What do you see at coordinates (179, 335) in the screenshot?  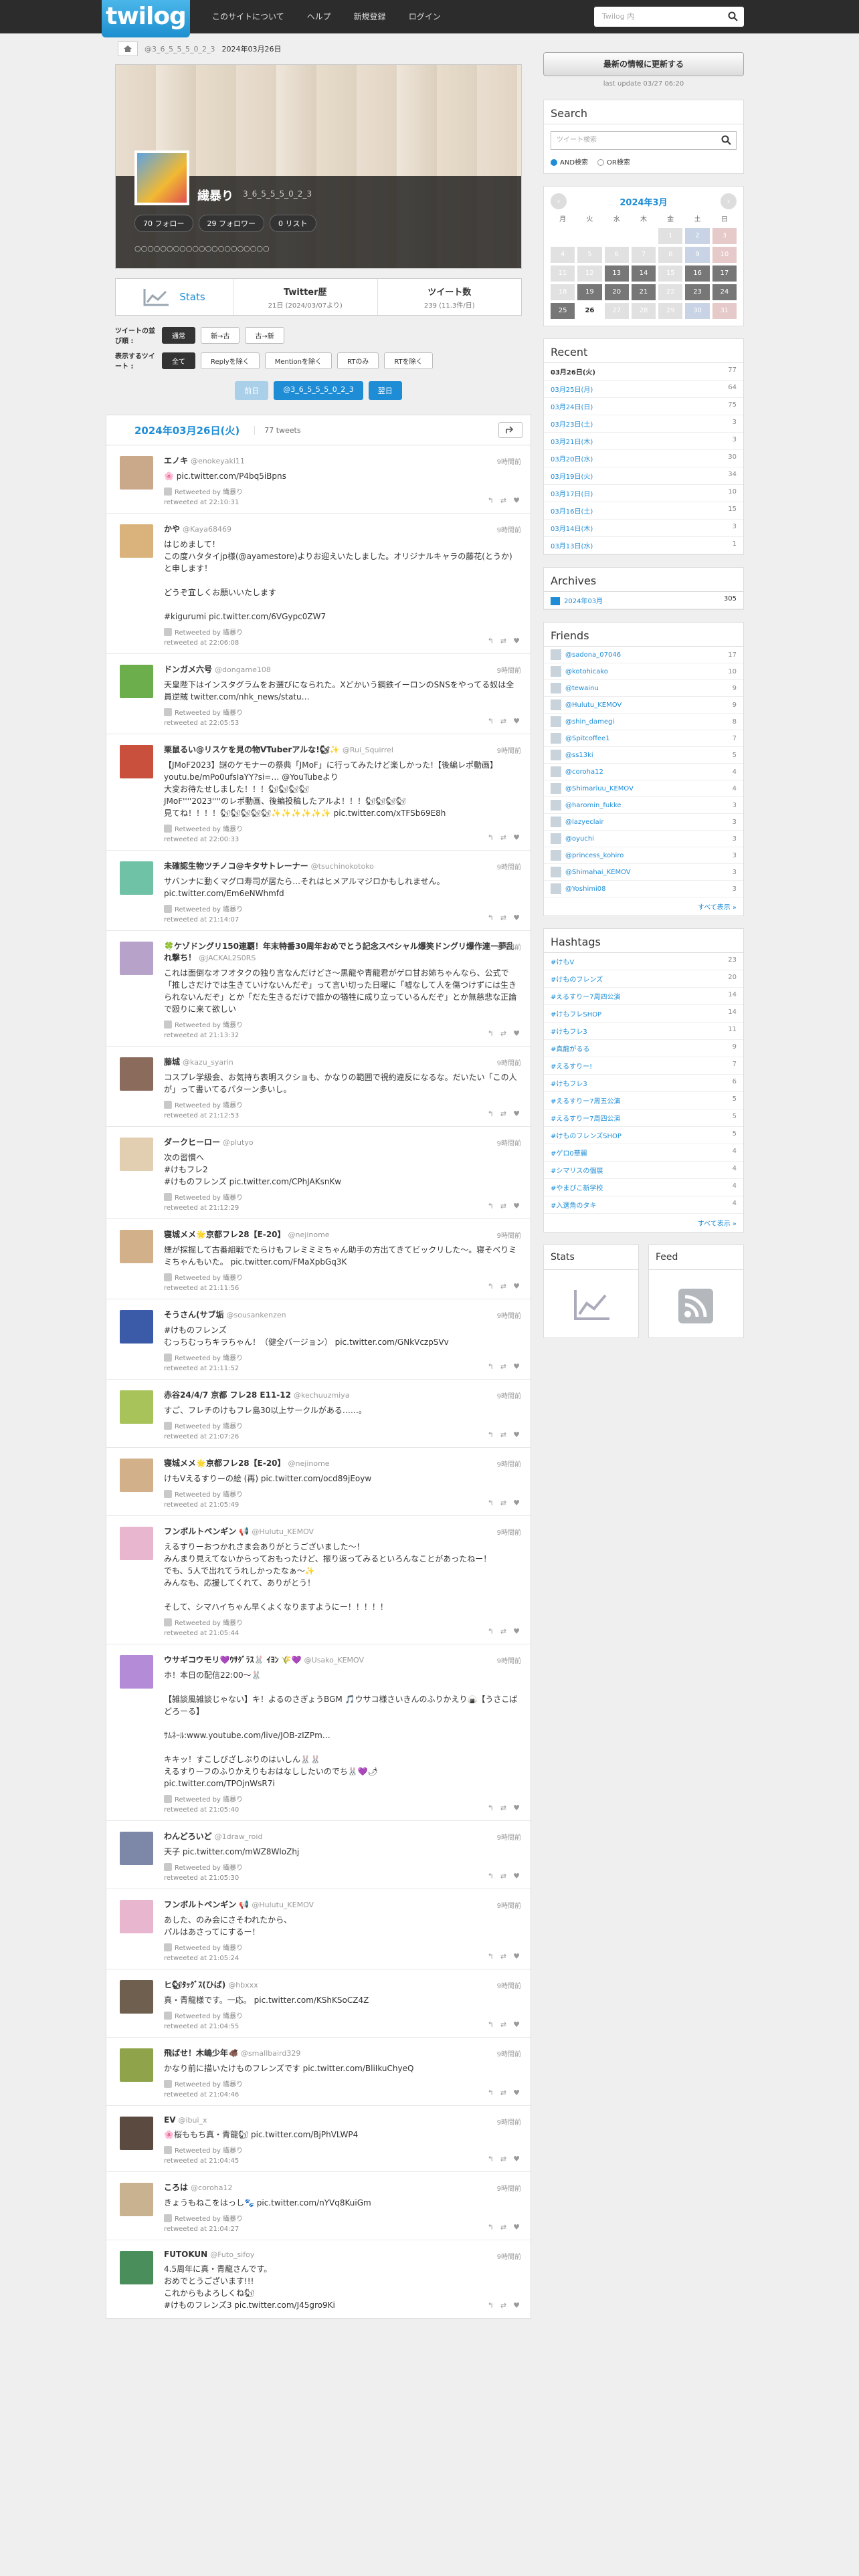 I see `order-normal-button: 通常` at bounding box center [179, 335].